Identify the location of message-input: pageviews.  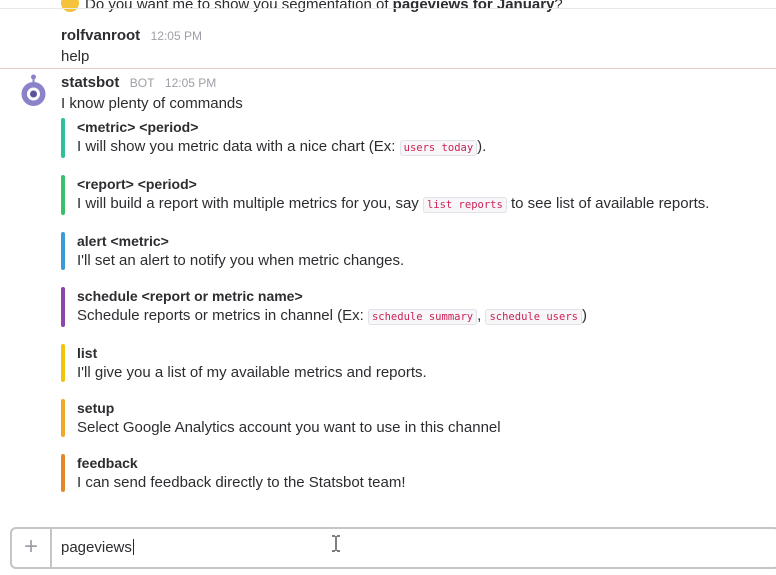
(411, 547).